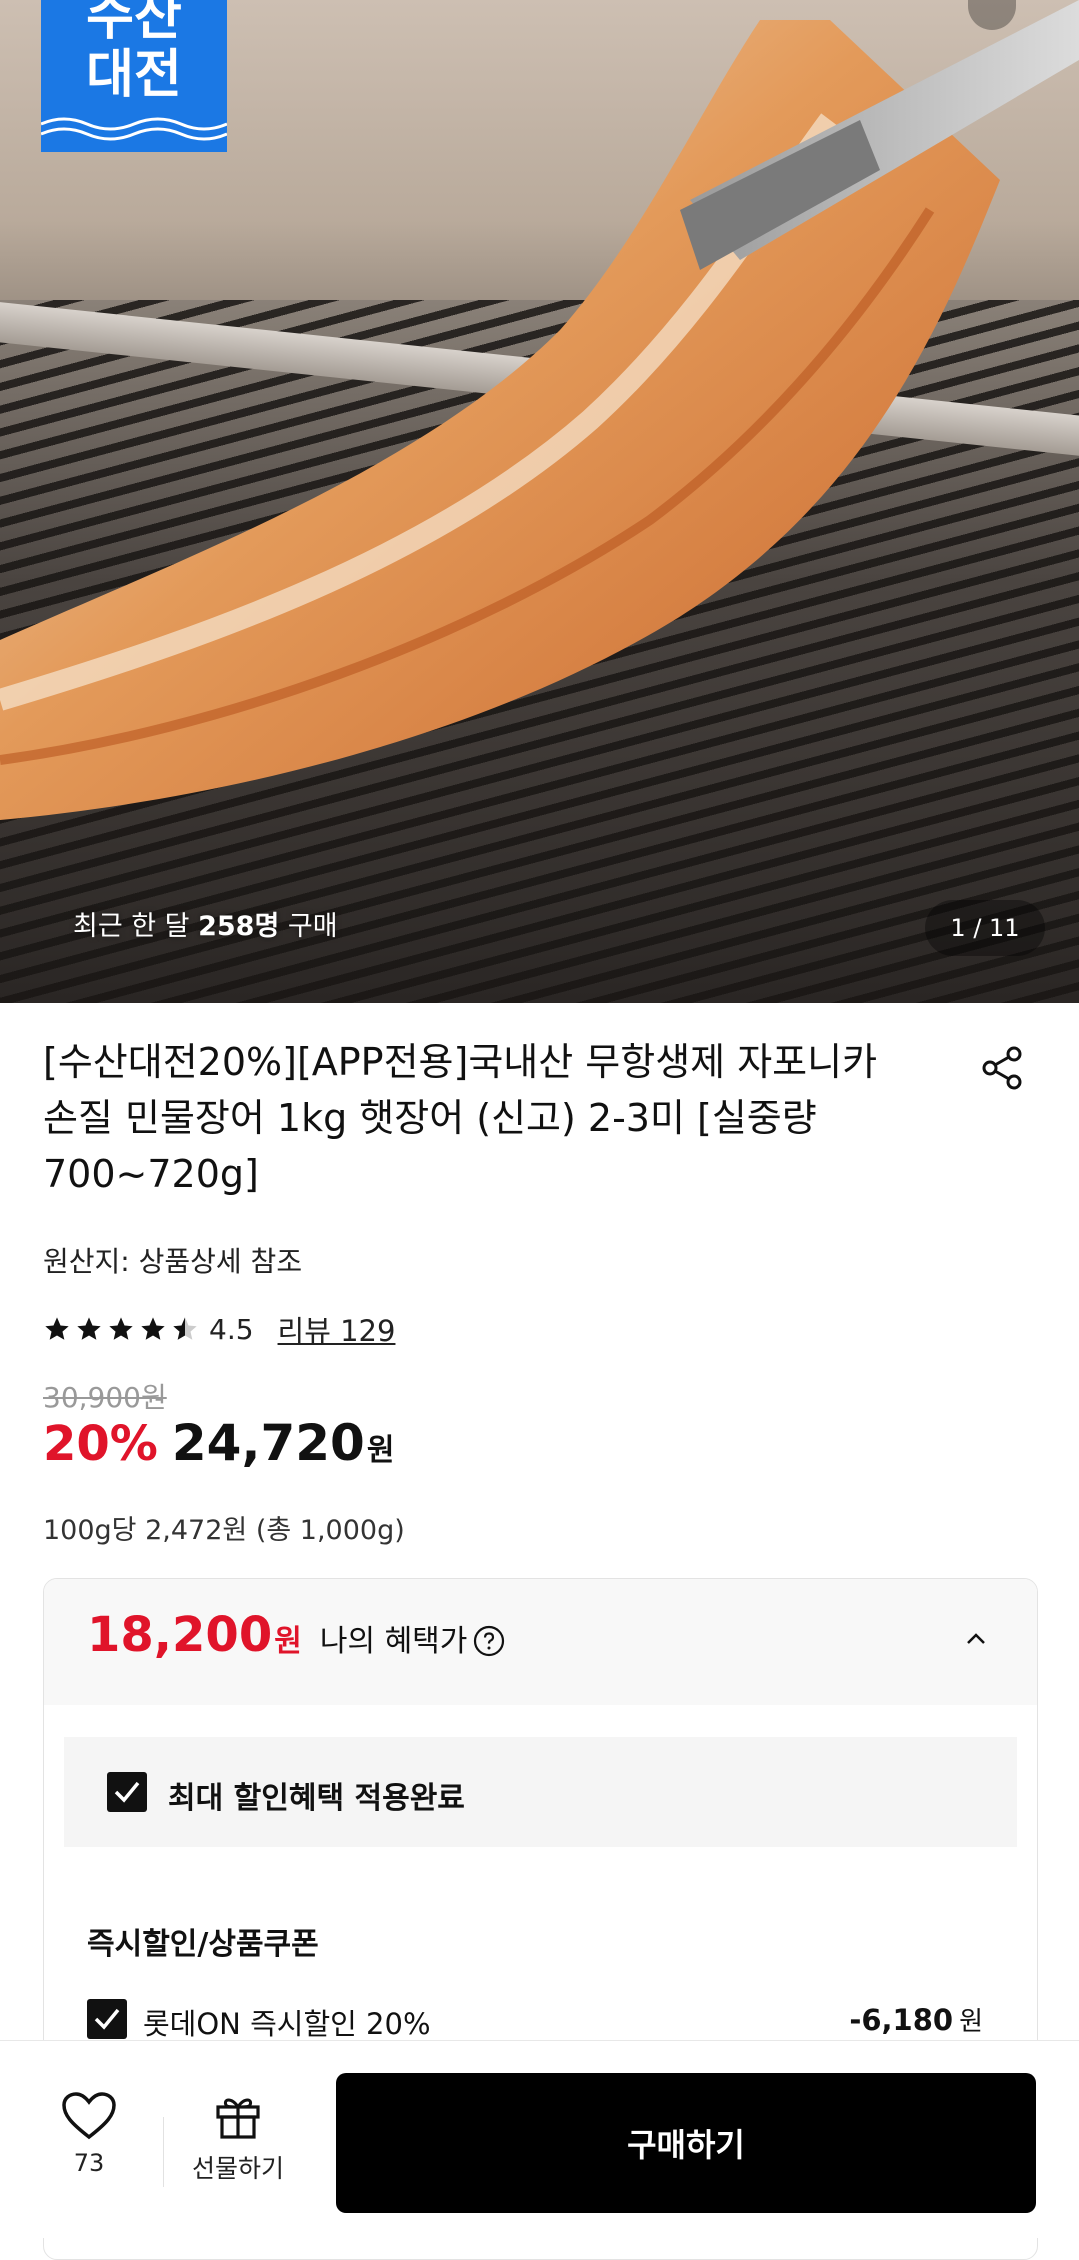  What do you see at coordinates (100, 1444) in the screenshot?
I see `discount-rate: 20%` at bounding box center [100, 1444].